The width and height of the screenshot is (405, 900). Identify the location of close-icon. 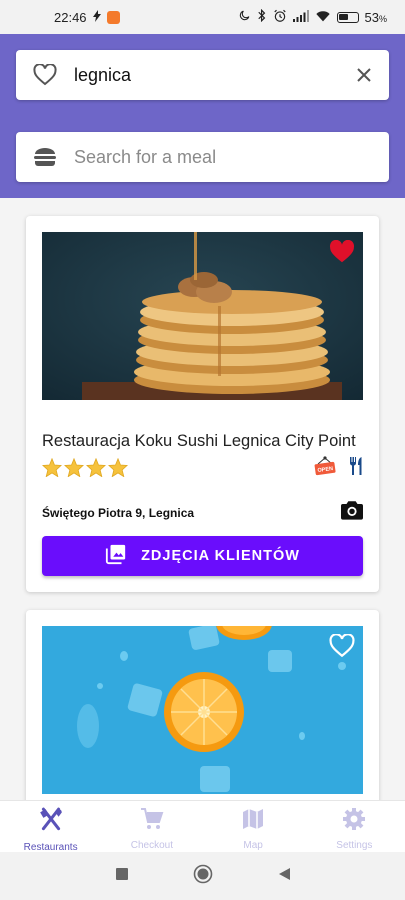
(364, 75).